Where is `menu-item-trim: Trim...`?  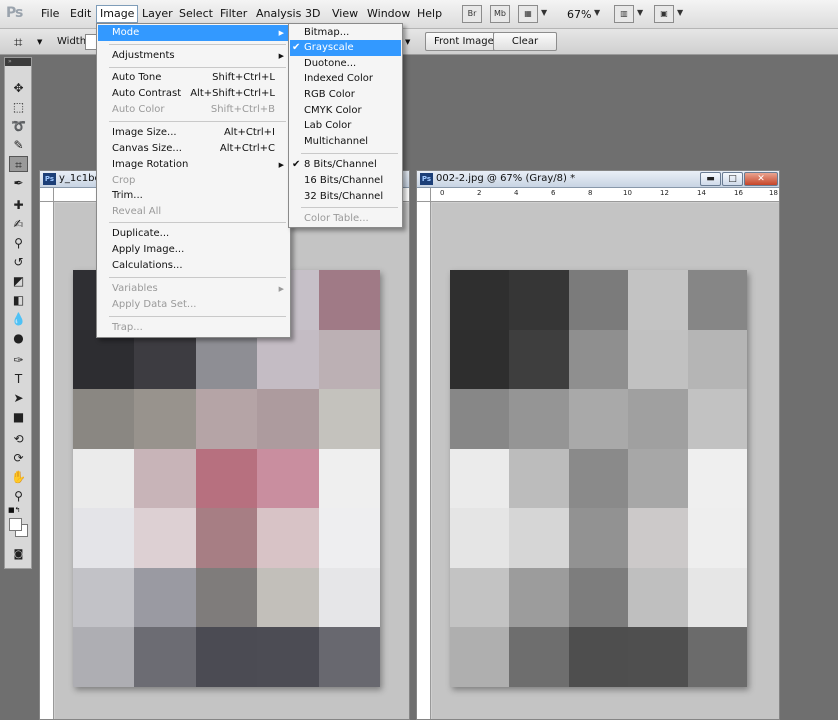 menu-item-trim: Trim... is located at coordinates (193, 196).